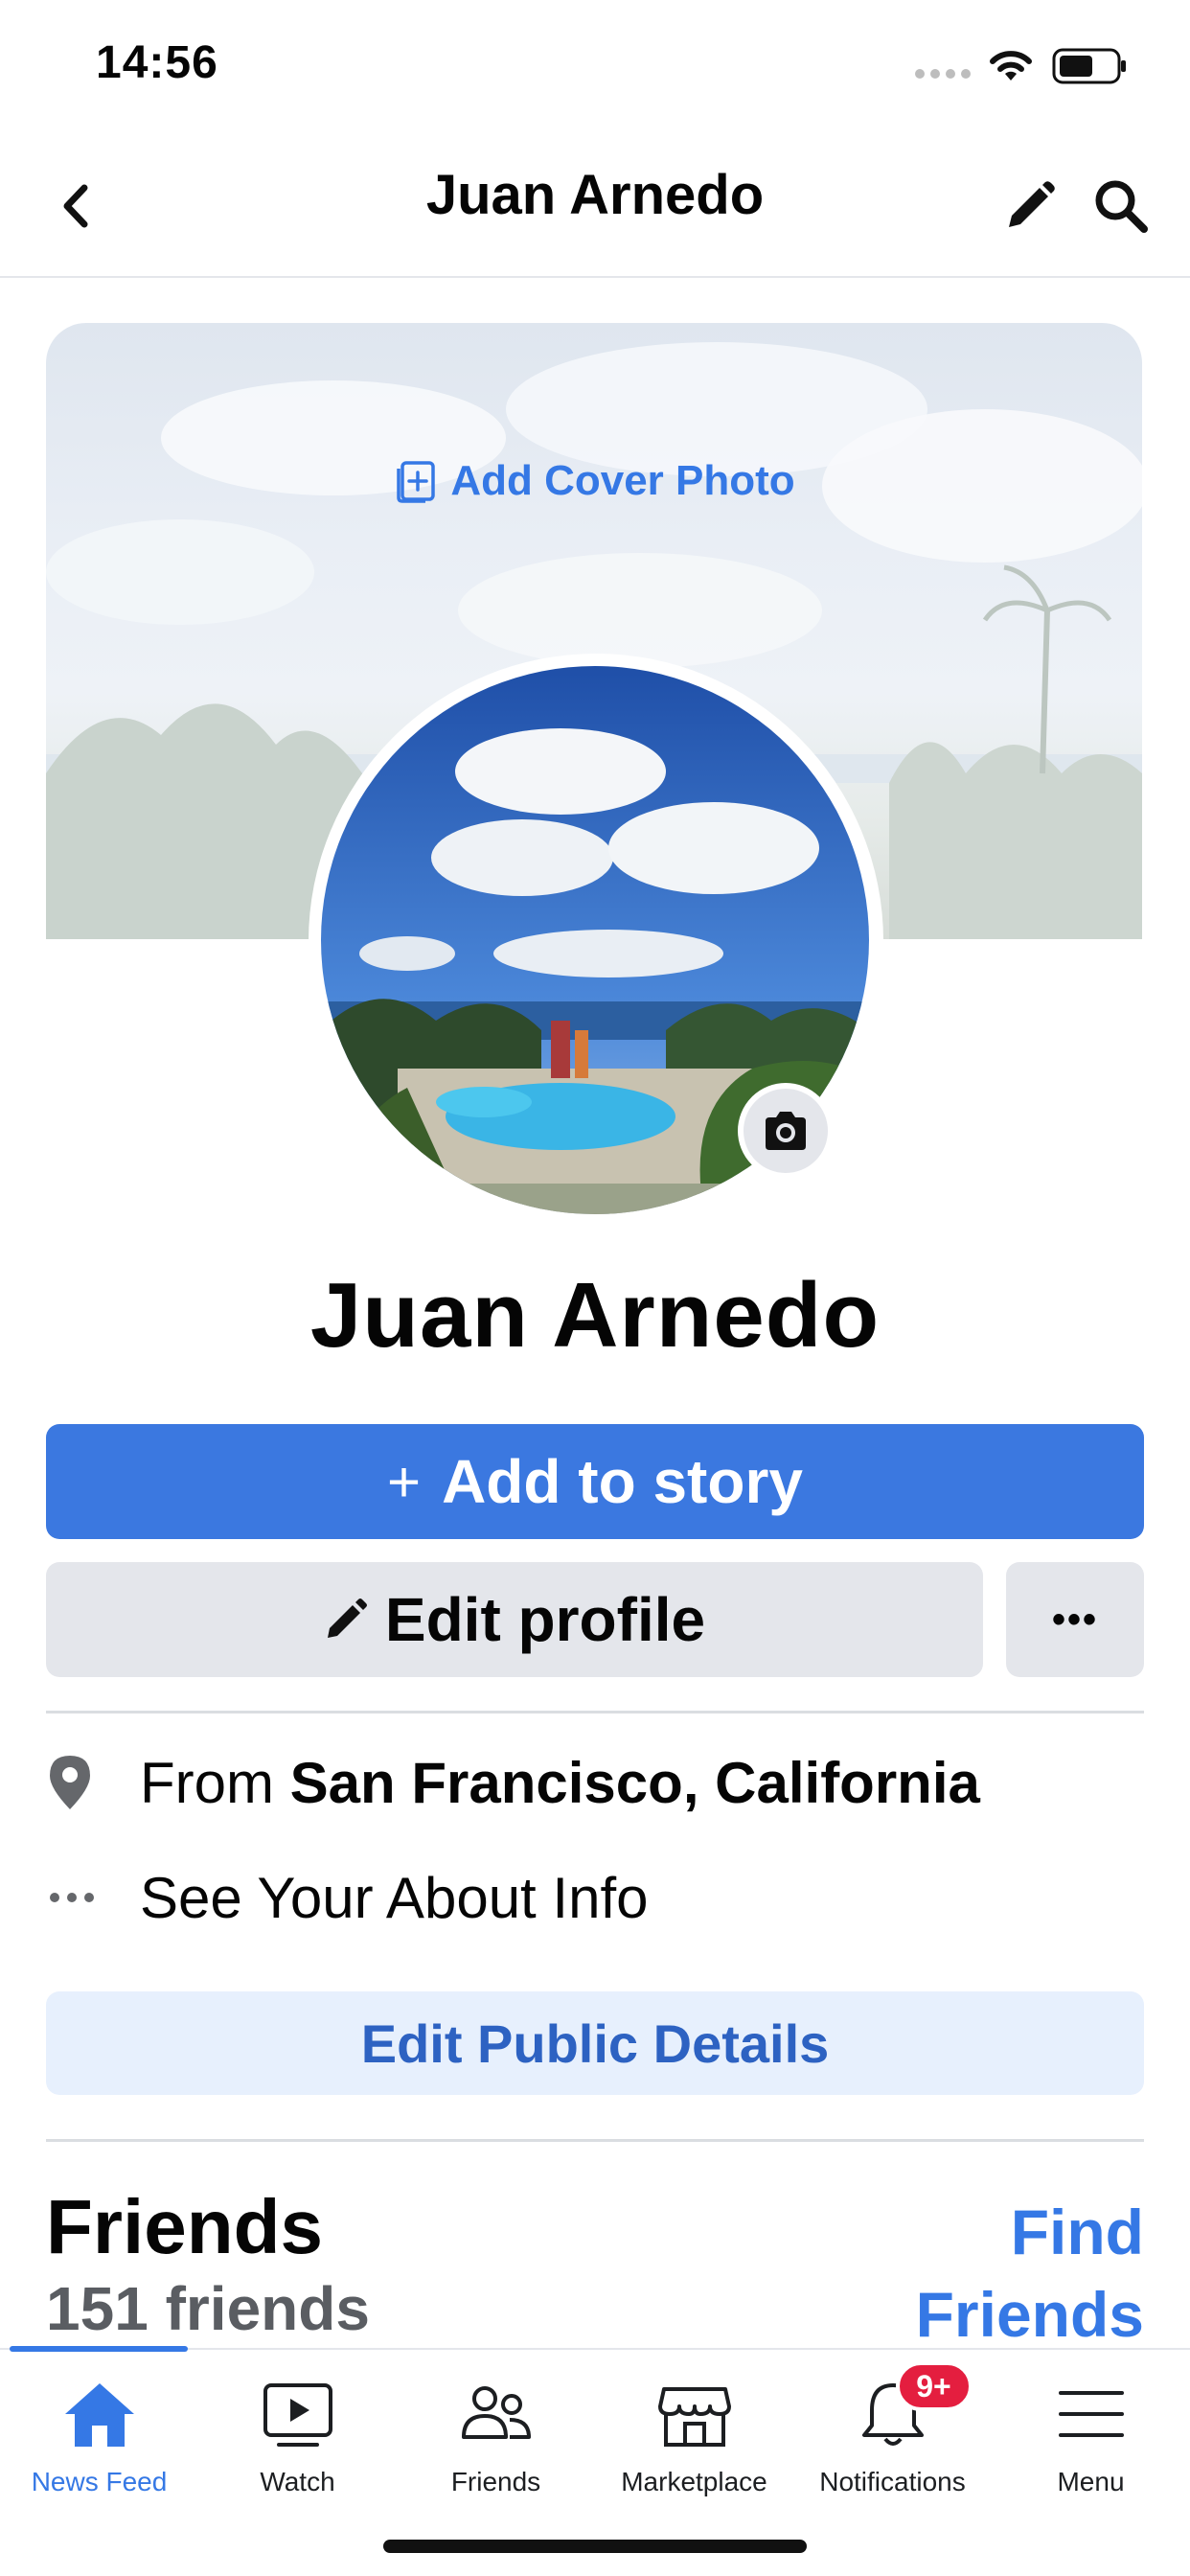  I want to click on hometown-row: From San Francisco, California, so click(595, 1782).